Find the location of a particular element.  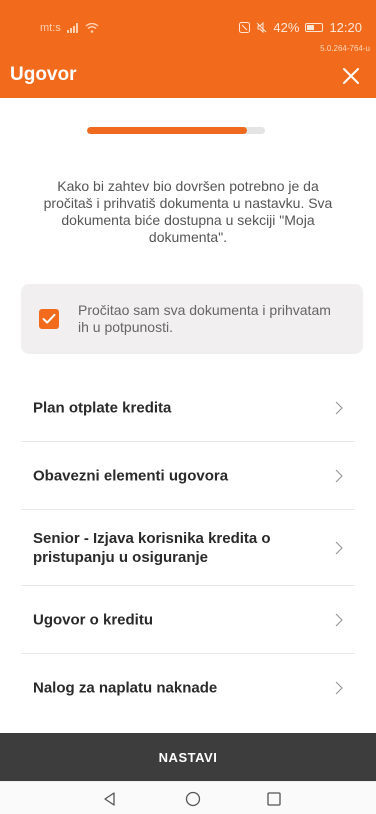

document-item-nalog-za-naplatu: Nalog za naplatu naknade is located at coordinates (188, 688).